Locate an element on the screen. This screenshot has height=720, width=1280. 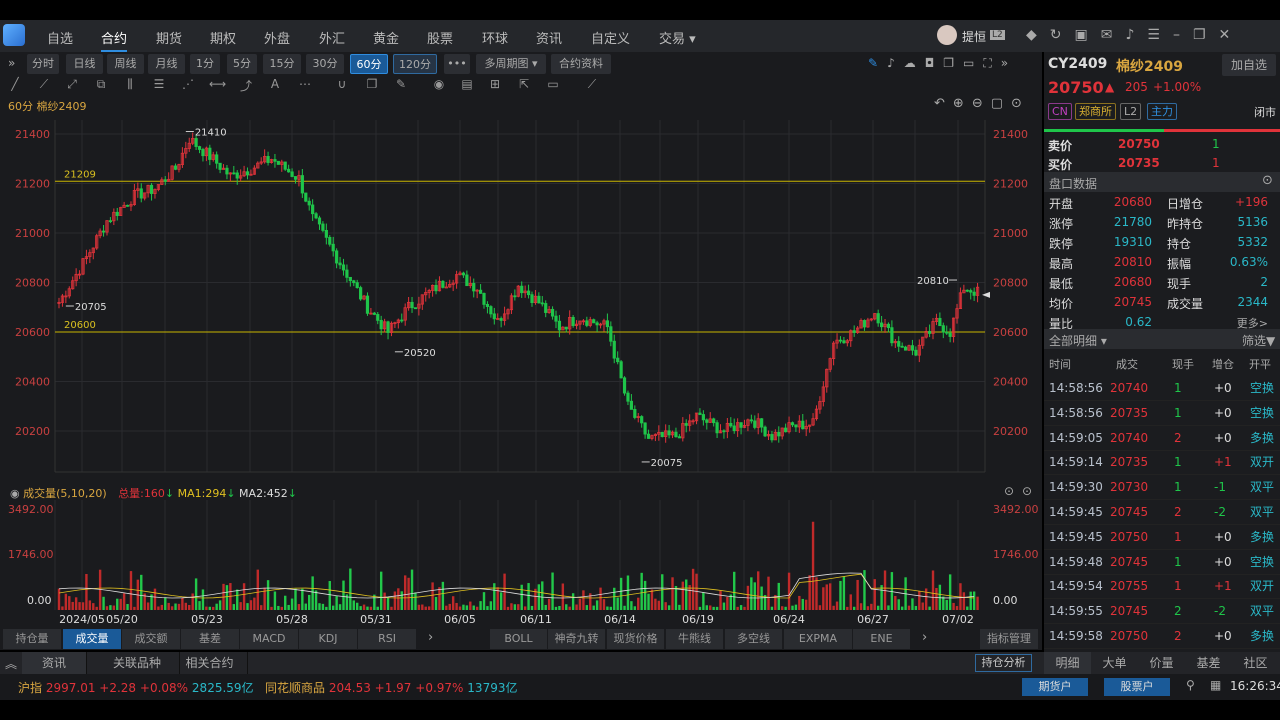
range-tool-icon: ⟷ is located at coordinates (217, 84).